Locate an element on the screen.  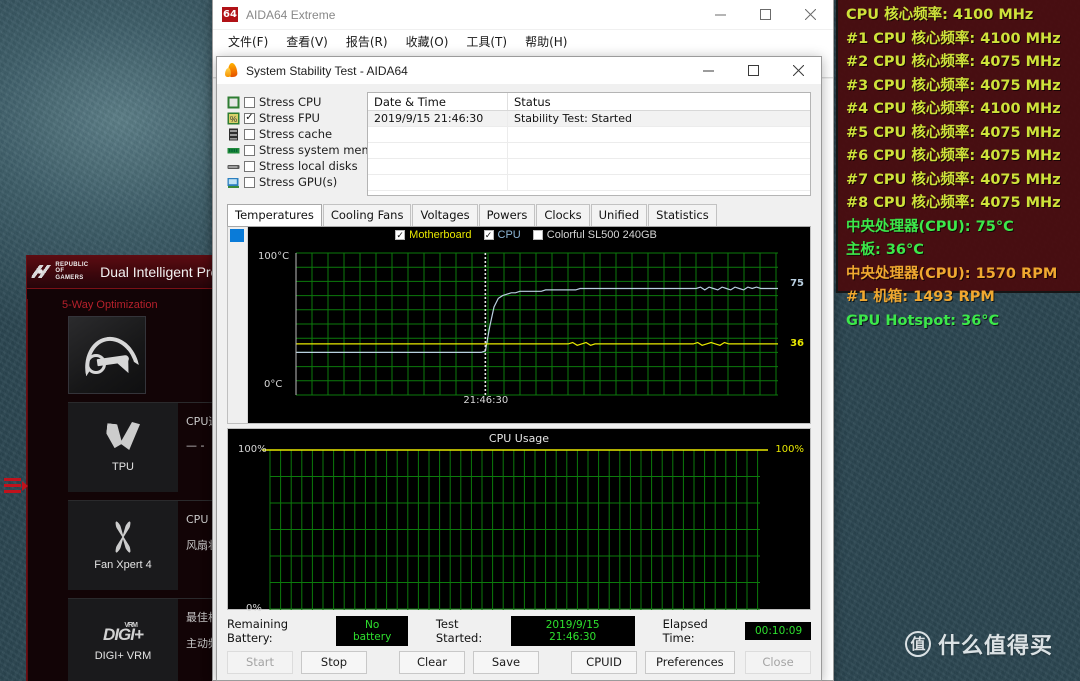
close-button is located at coordinates (810, 15).